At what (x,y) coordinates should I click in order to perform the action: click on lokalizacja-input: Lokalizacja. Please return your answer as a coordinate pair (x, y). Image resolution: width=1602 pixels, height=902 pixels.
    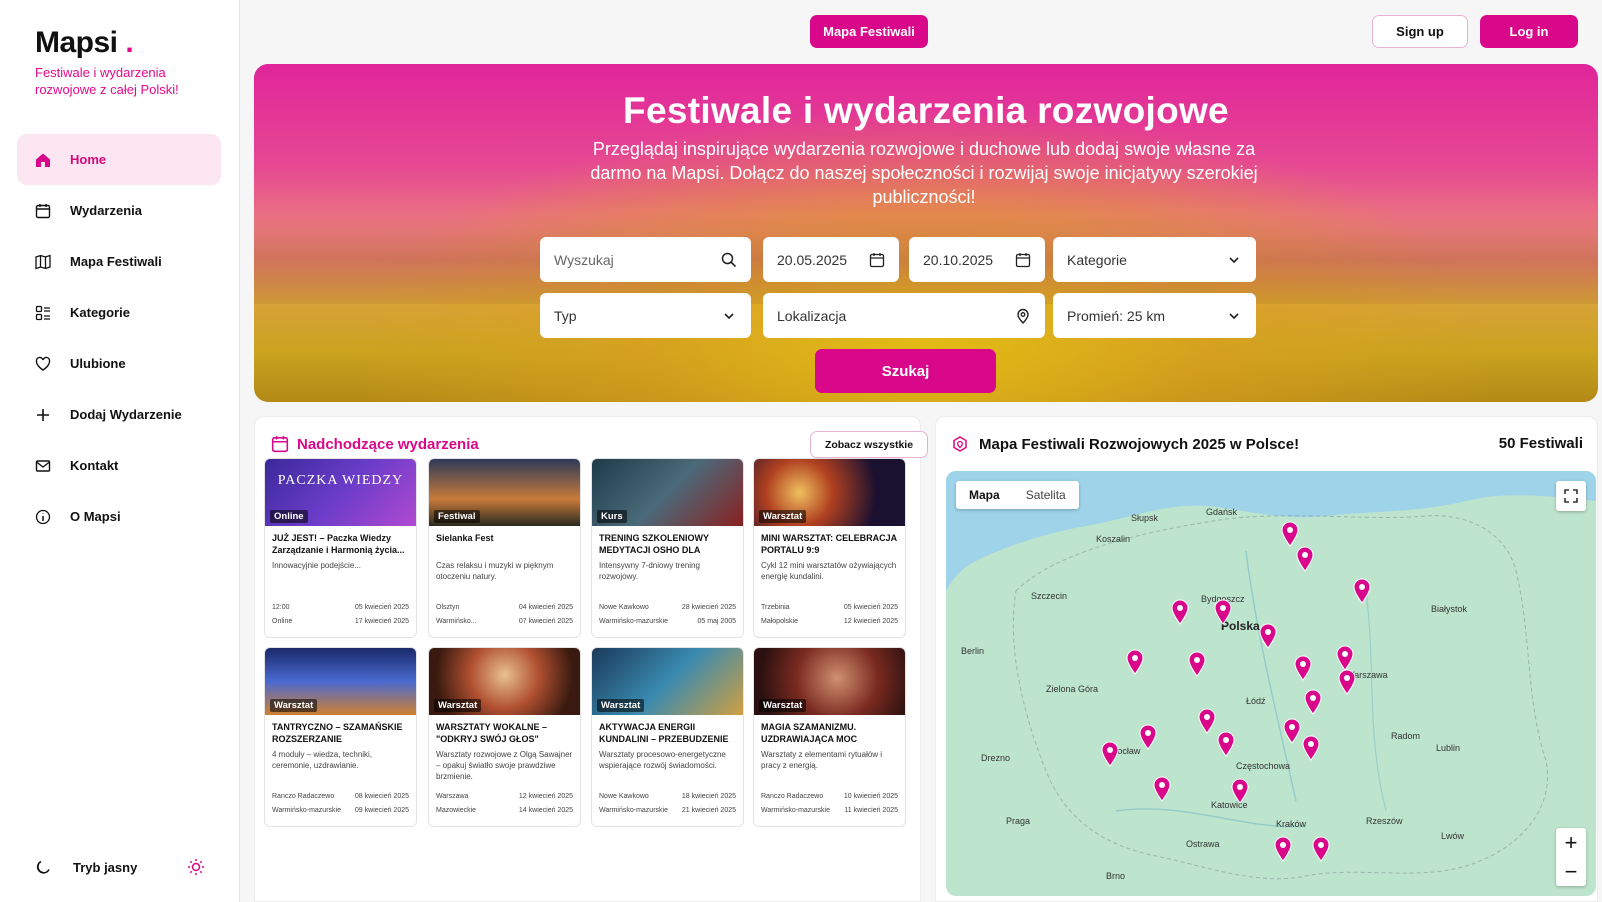
    Looking at the image, I should click on (904, 315).